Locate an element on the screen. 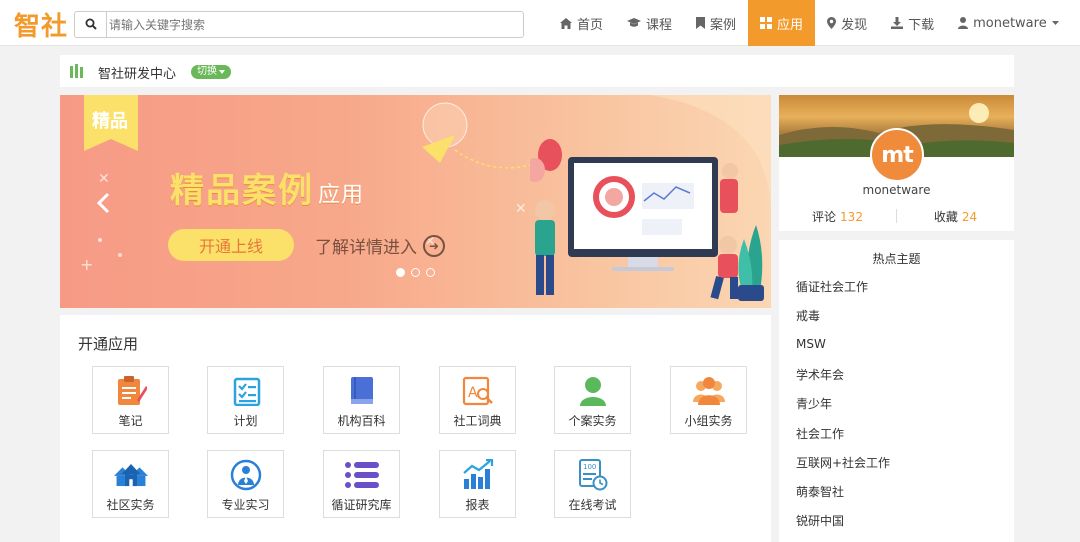  topic-link: 锐研中国 is located at coordinates (820, 520).